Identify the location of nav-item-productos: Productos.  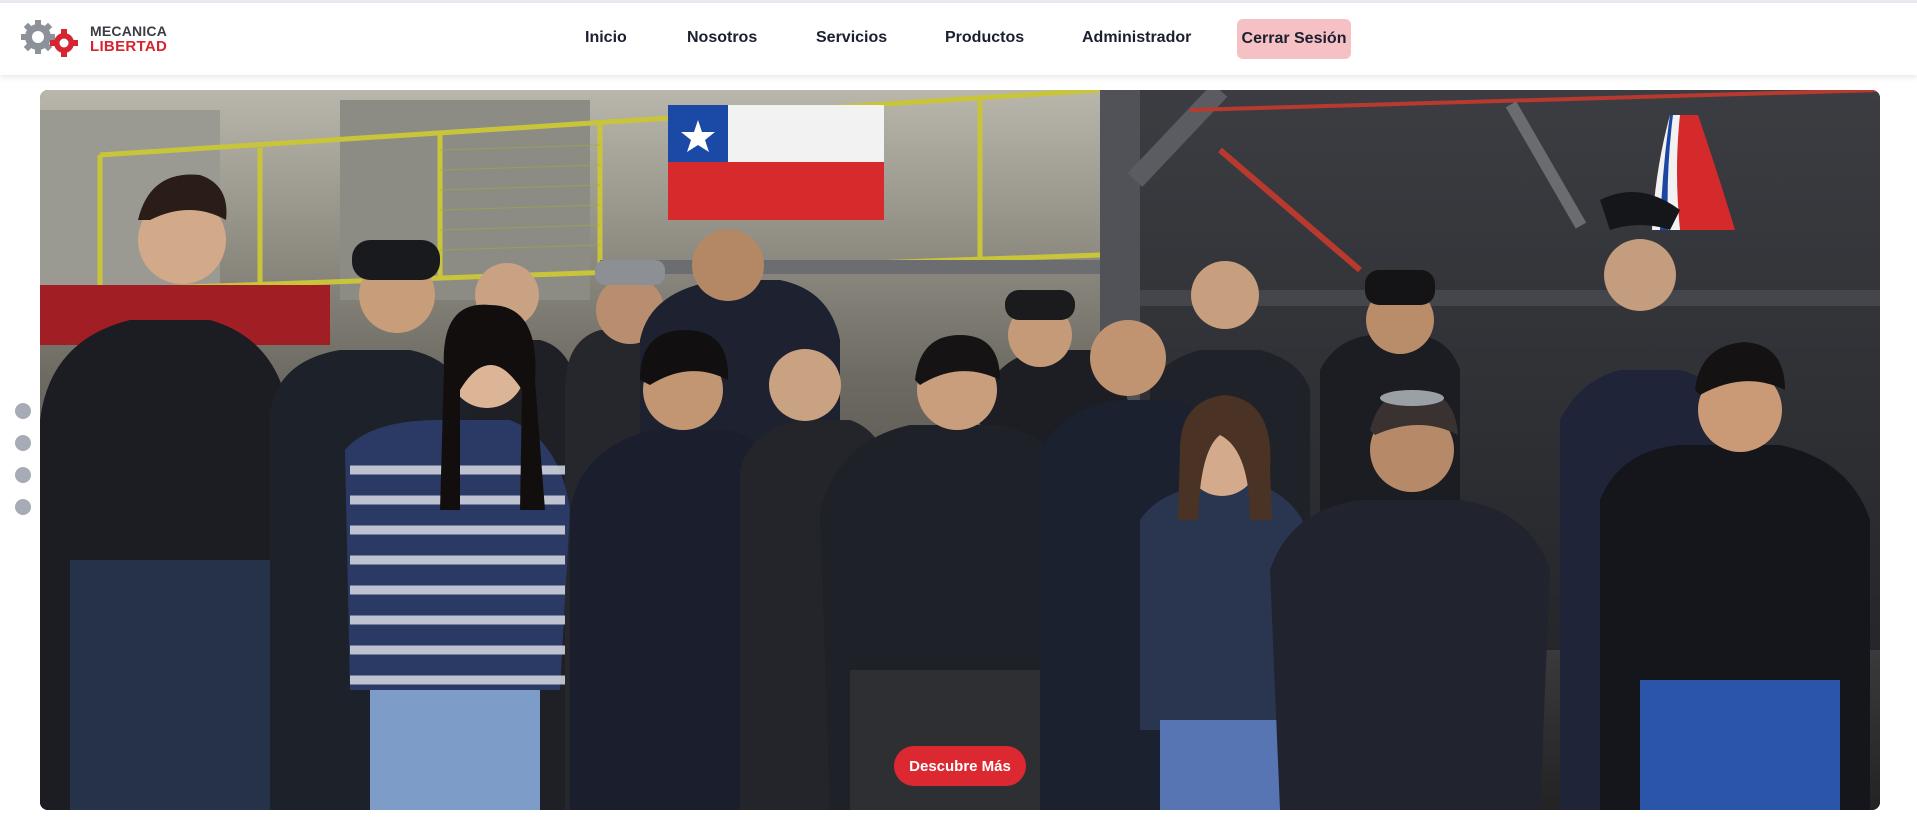
(984, 38).